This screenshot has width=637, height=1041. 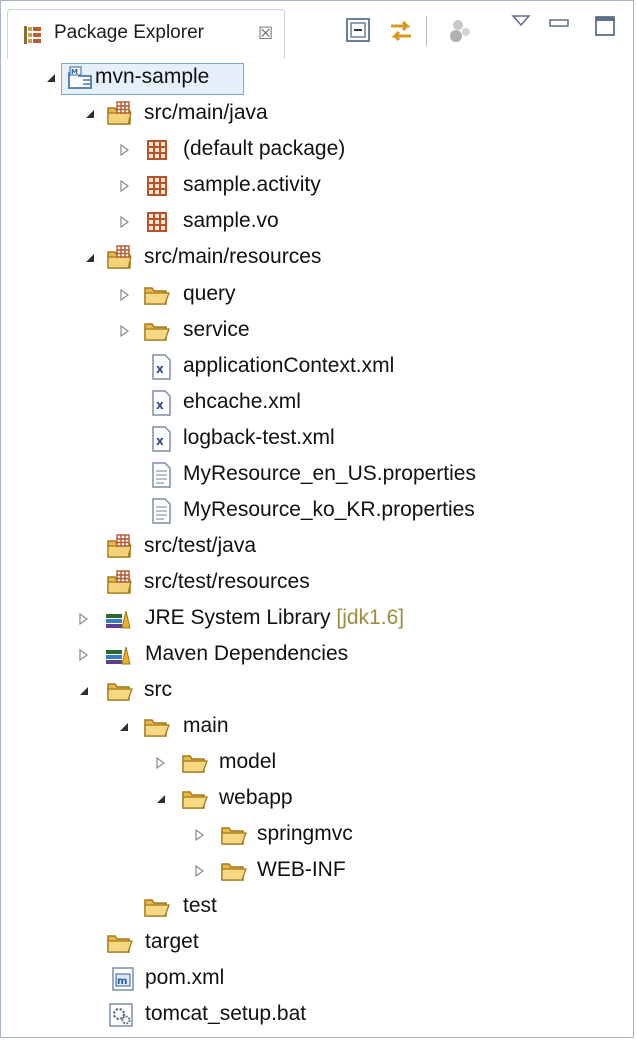 What do you see at coordinates (559, 25) in the screenshot?
I see `minimize-icon` at bounding box center [559, 25].